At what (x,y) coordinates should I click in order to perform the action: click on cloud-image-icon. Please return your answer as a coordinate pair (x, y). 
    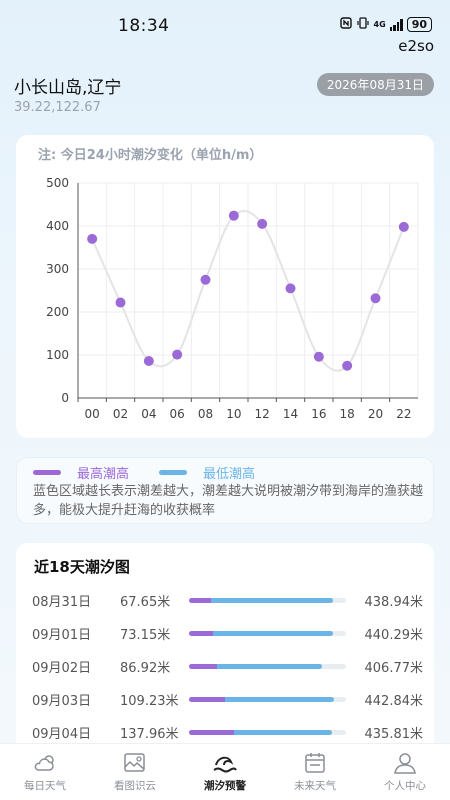
    Looking at the image, I should click on (134, 762).